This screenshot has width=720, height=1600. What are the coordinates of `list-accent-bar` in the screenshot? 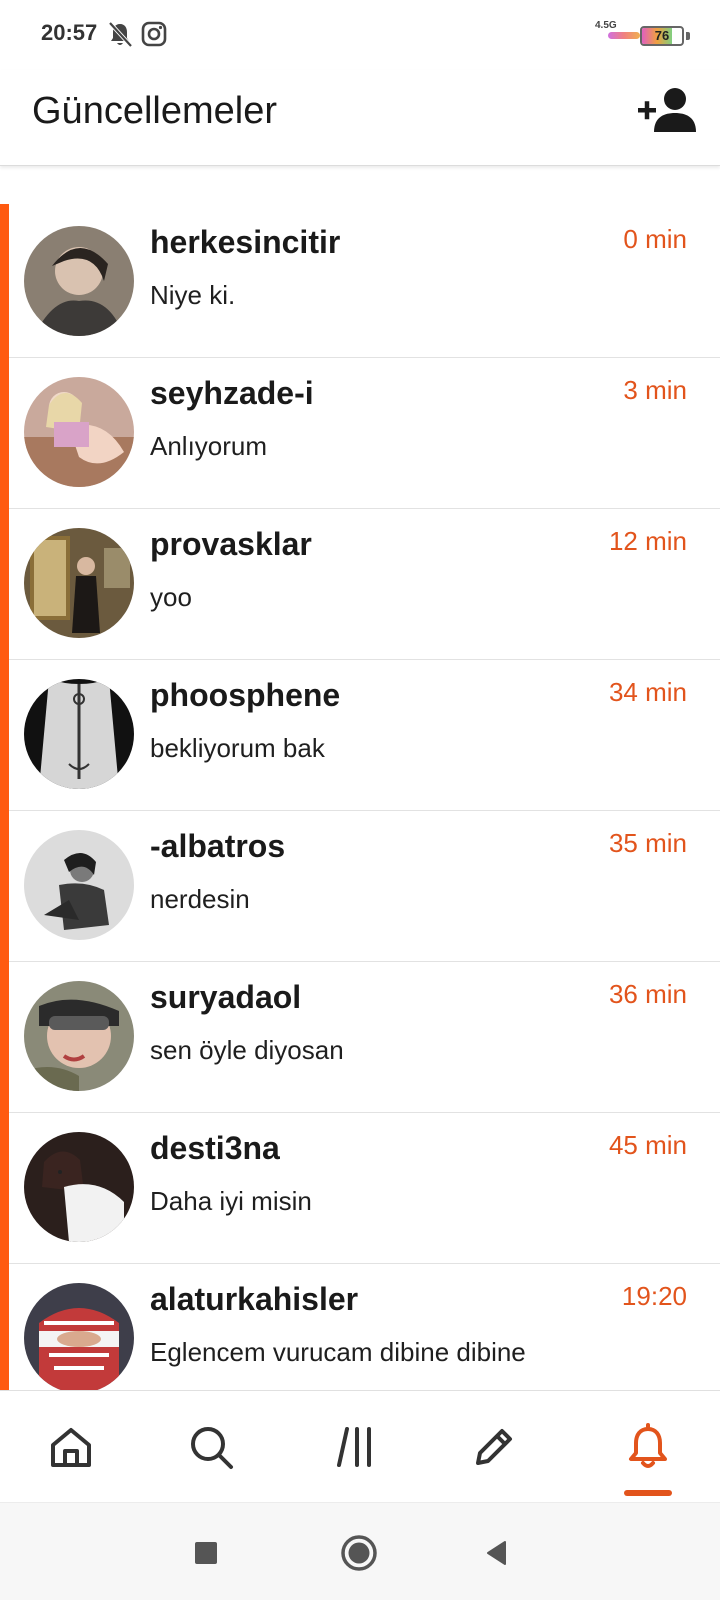 It's located at (4, 797).